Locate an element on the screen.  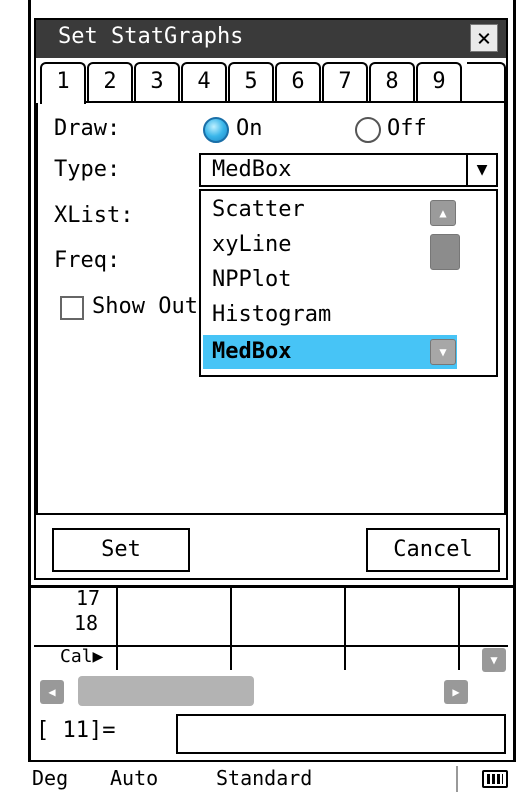
tab-3: 3 is located at coordinates (157, 82).